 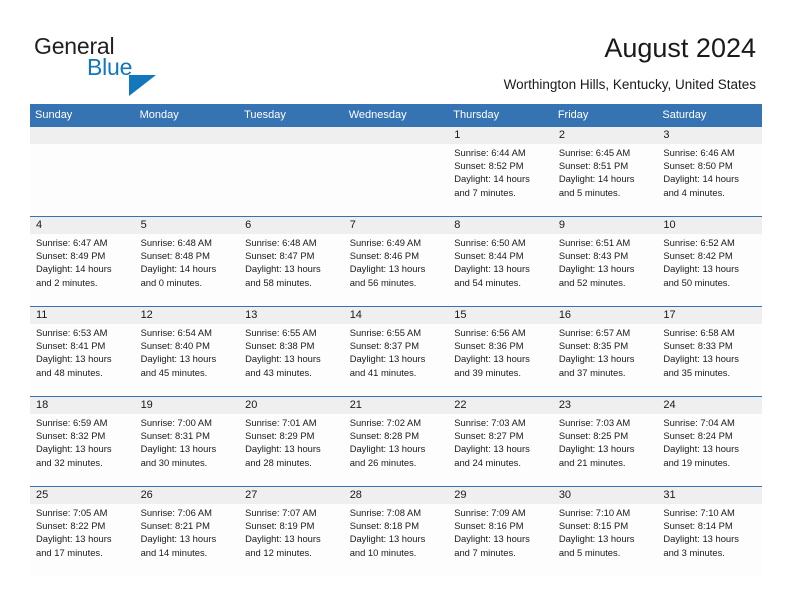 What do you see at coordinates (489, 526) in the screenshot?
I see `sunset-text: Sunset: 8:16 PM` at bounding box center [489, 526].